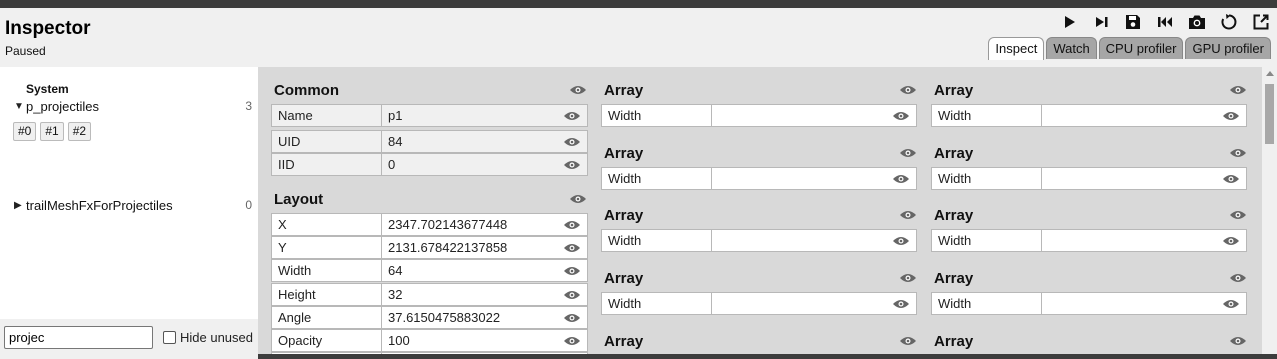 The image size is (1277, 359). Describe the element at coordinates (169, 337) in the screenshot. I see `hide-unused-checkbox` at that location.